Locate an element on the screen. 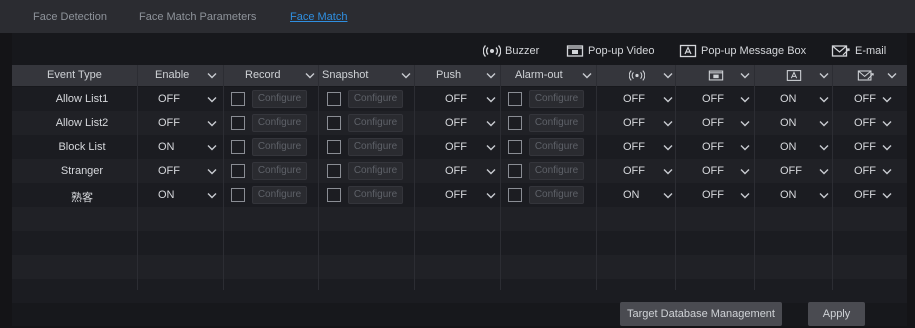 This screenshot has height=328, width=915. apply-button: Apply is located at coordinates (836, 314).